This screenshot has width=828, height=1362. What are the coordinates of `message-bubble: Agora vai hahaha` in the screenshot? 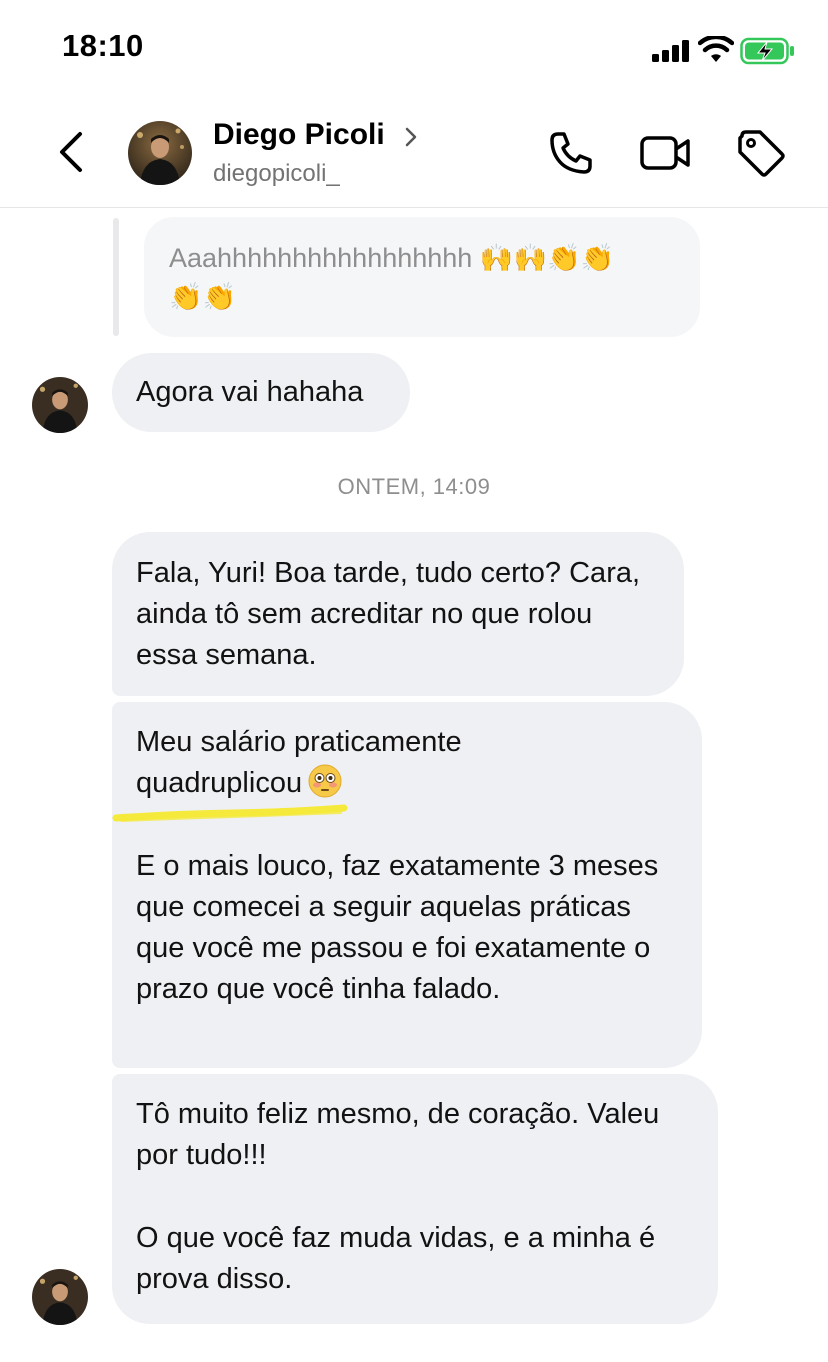 It's located at (261, 392).